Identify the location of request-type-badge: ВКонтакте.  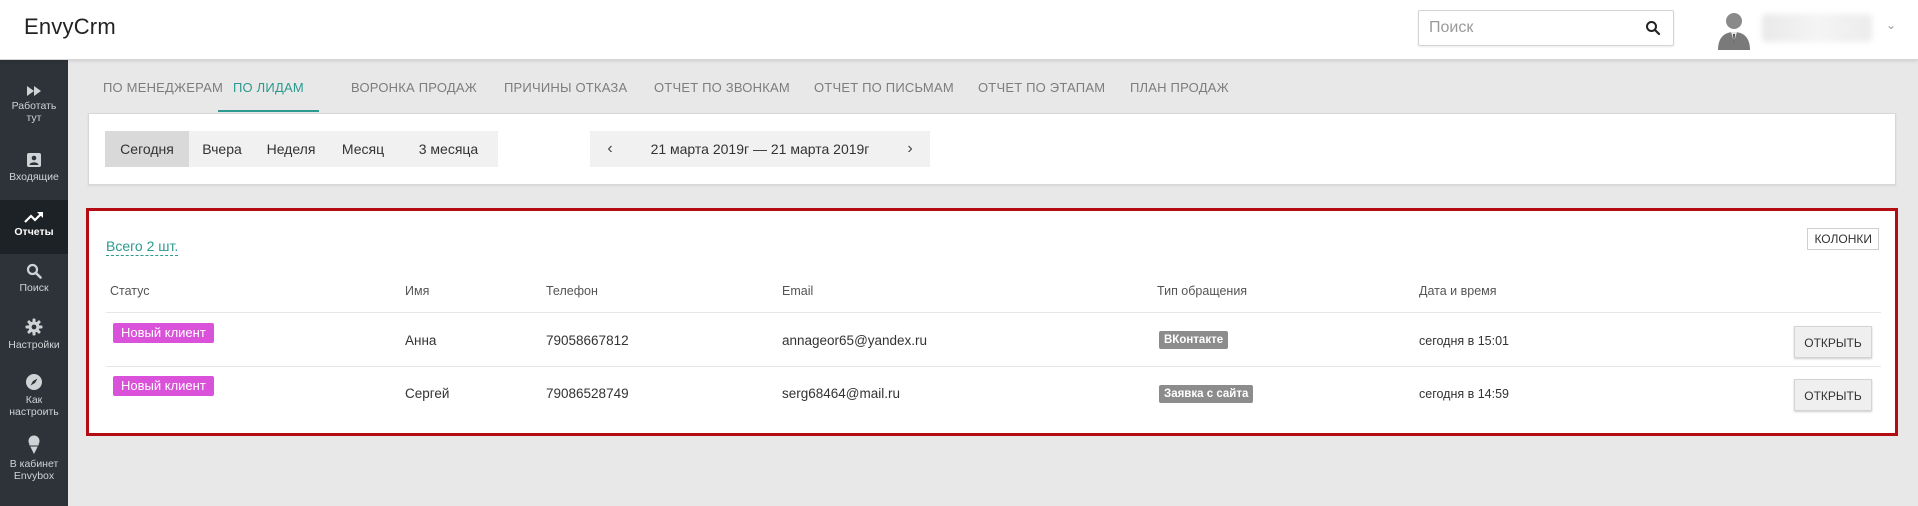
(1194, 340).